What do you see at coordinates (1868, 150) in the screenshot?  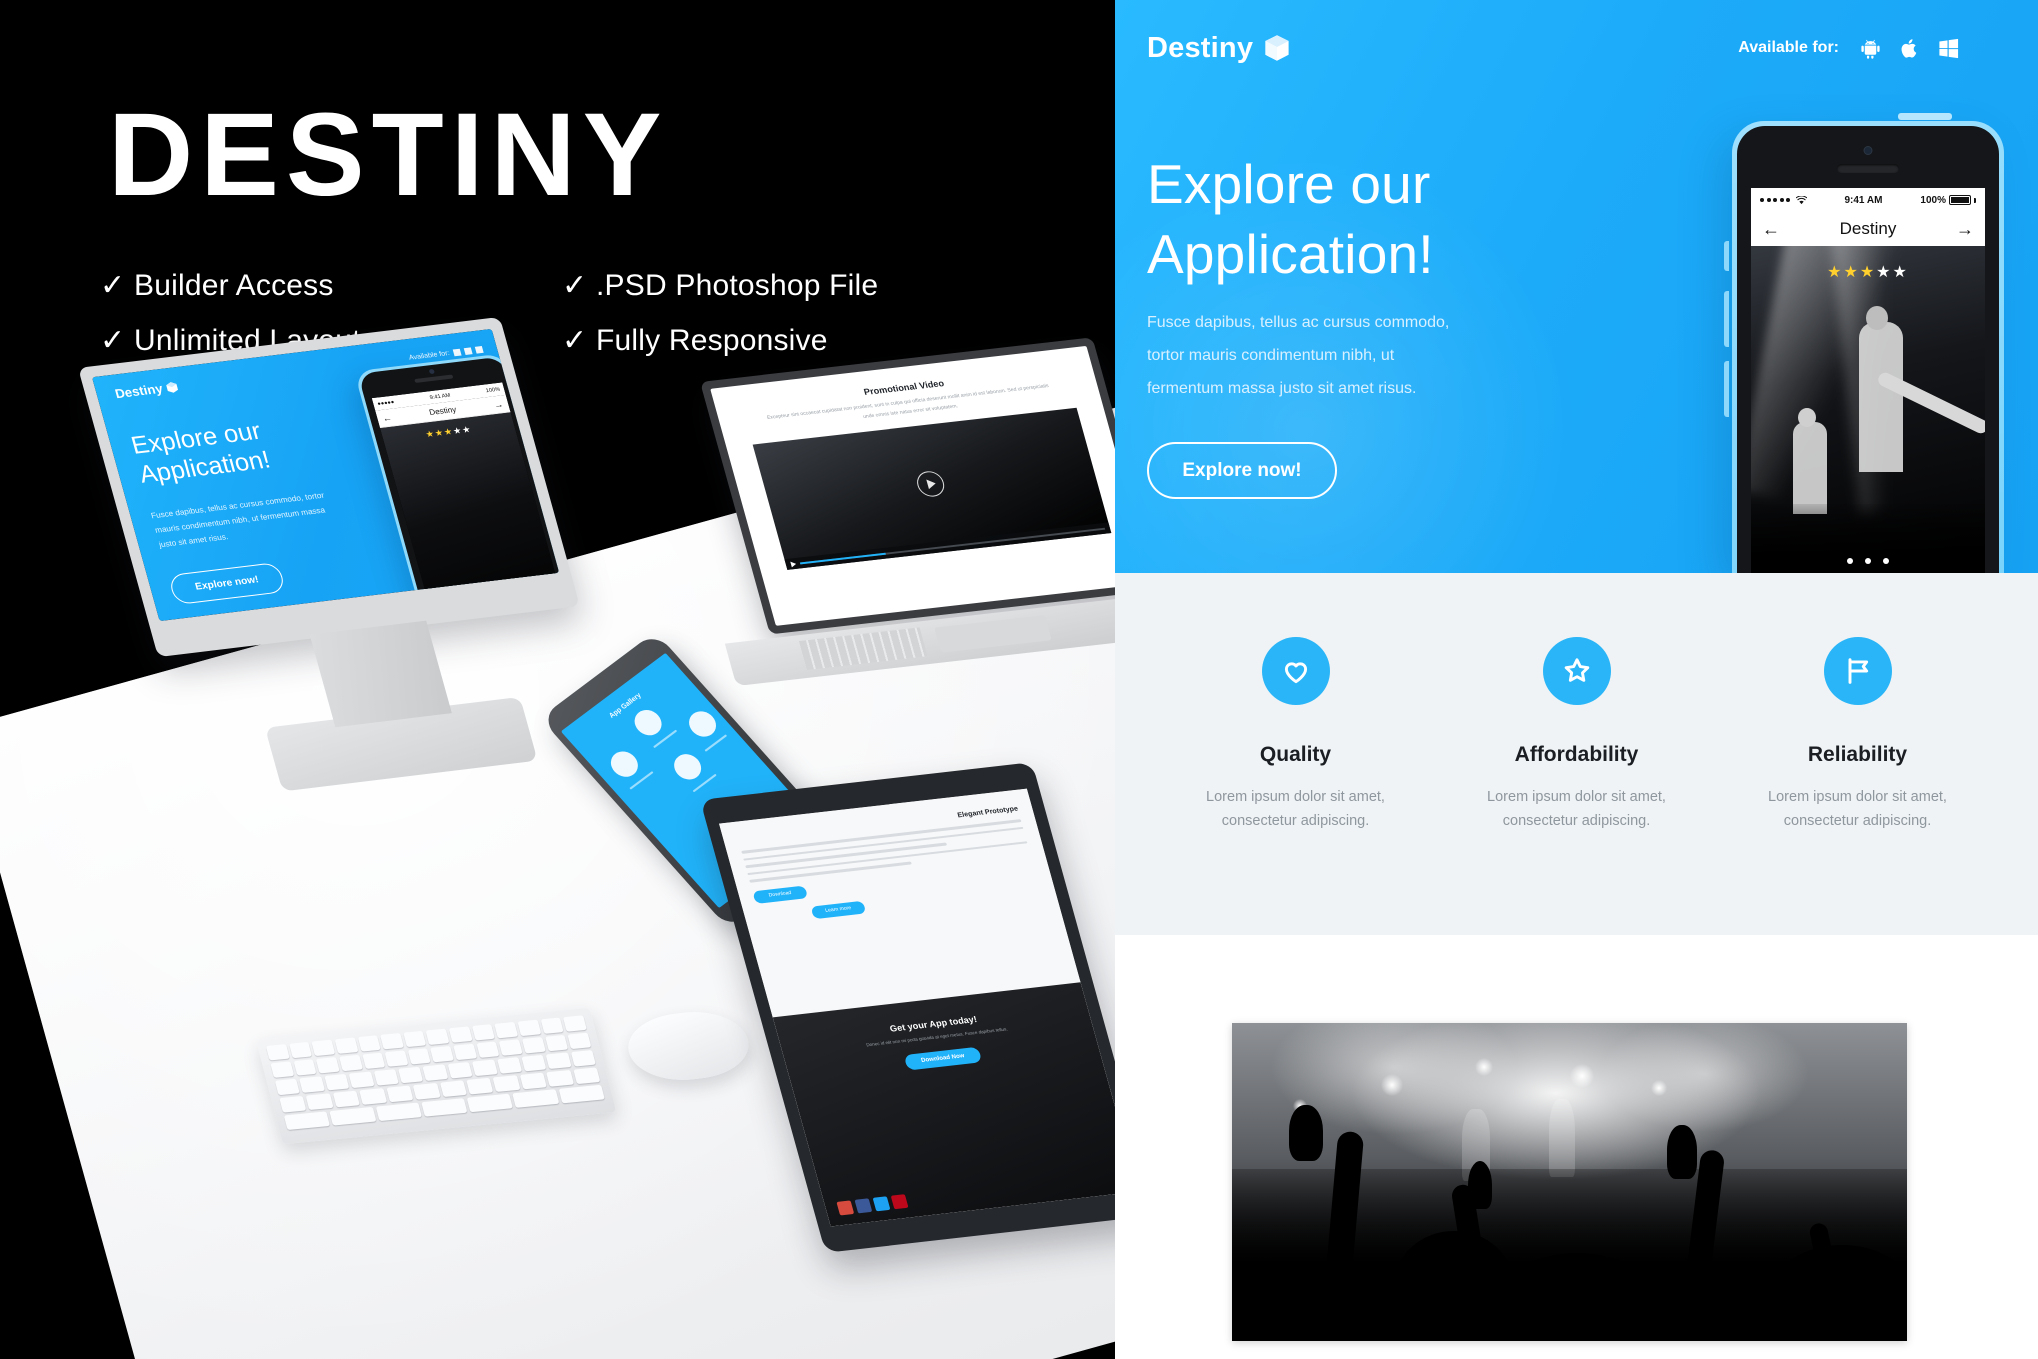 I see `front-camera-icon` at bounding box center [1868, 150].